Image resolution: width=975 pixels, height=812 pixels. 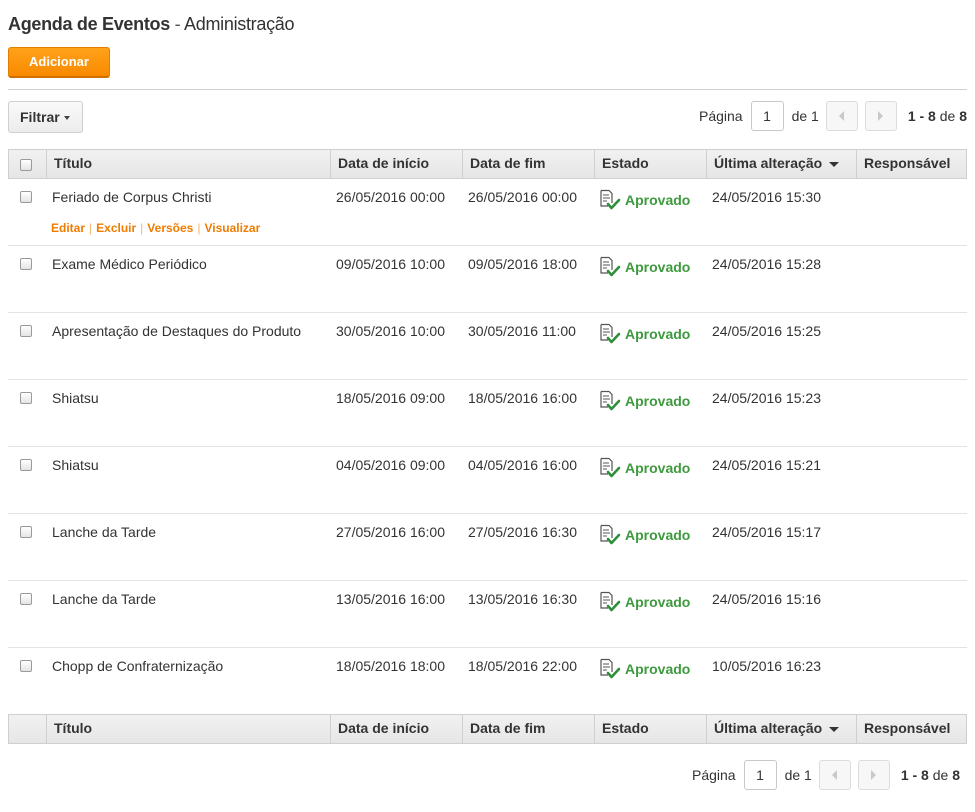 What do you see at coordinates (487, 89) in the screenshot?
I see `divider` at bounding box center [487, 89].